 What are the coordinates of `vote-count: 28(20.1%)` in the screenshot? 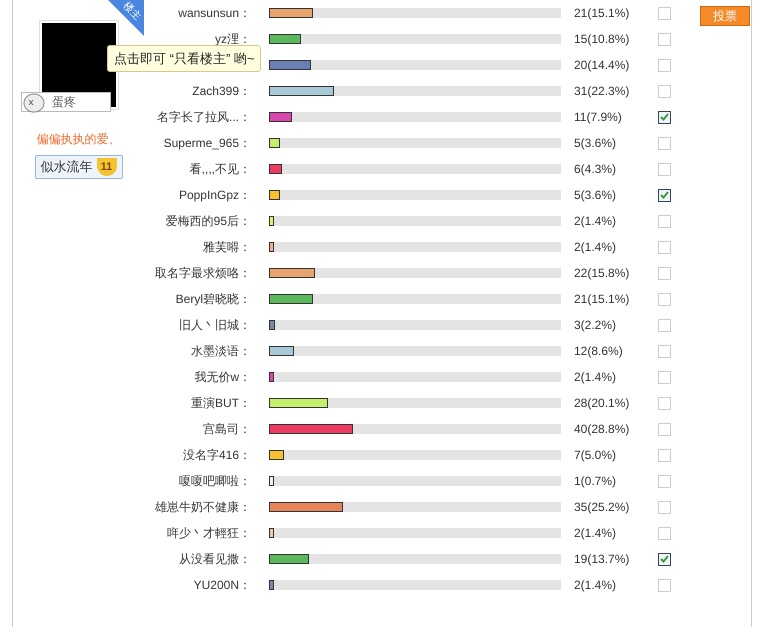 It's located at (602, 403).